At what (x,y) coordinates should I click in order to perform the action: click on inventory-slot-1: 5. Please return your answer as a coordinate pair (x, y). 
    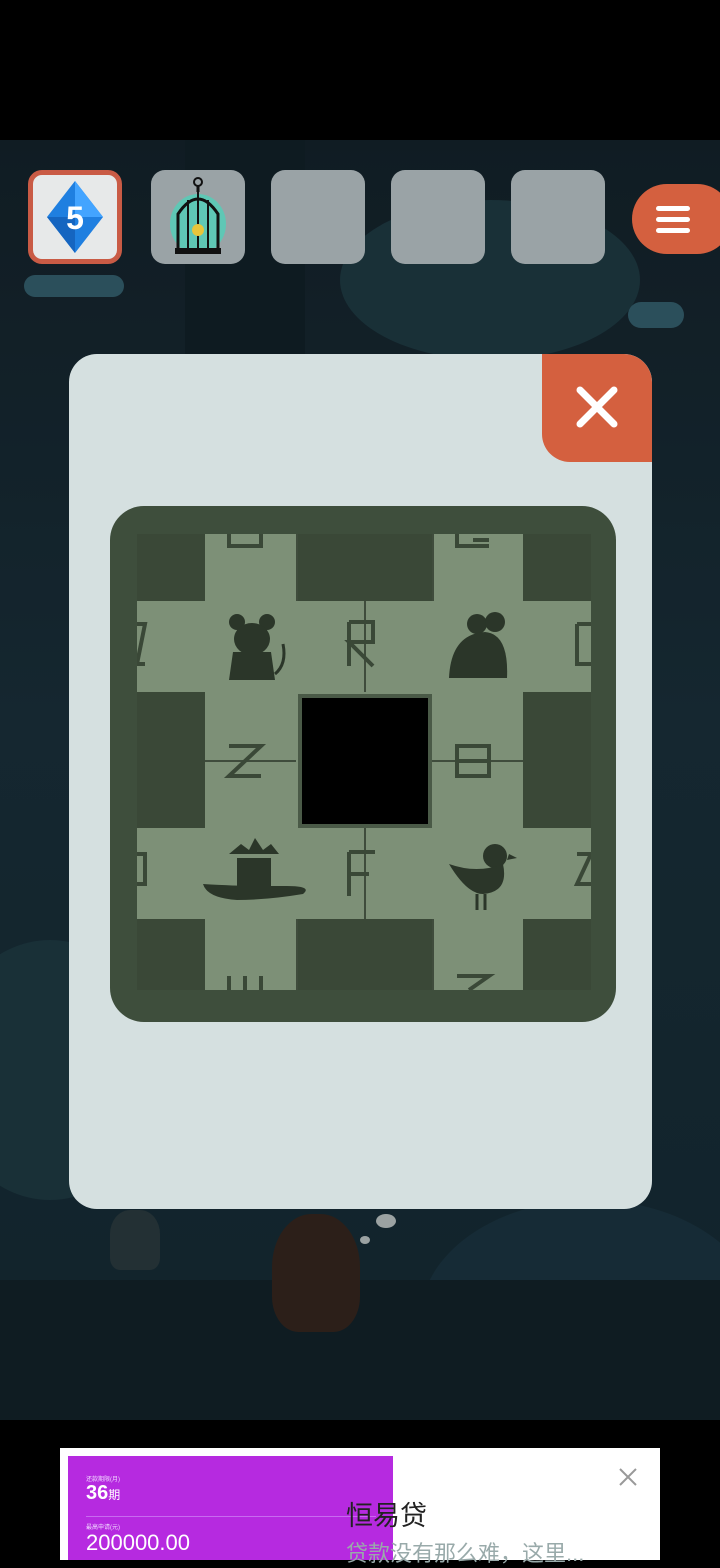
    Looking at the image, I should click on (75, 217).